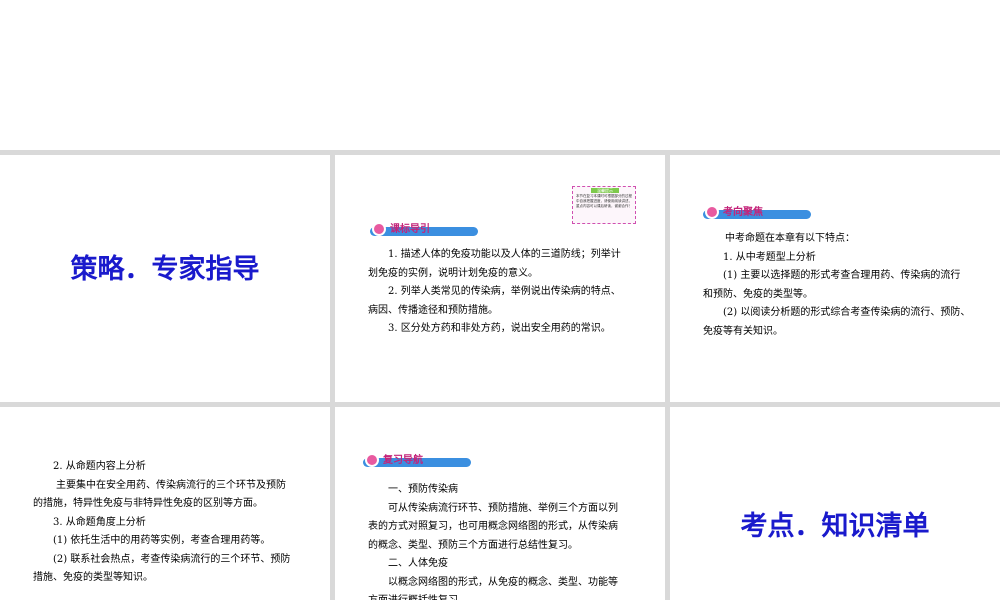  What do you see at coordinates (503, 582) in the screenshot?
I see `text-line: 以概念网络图的形式，从免疫的概念、类型、功能等` at bounding box center [503, 582].